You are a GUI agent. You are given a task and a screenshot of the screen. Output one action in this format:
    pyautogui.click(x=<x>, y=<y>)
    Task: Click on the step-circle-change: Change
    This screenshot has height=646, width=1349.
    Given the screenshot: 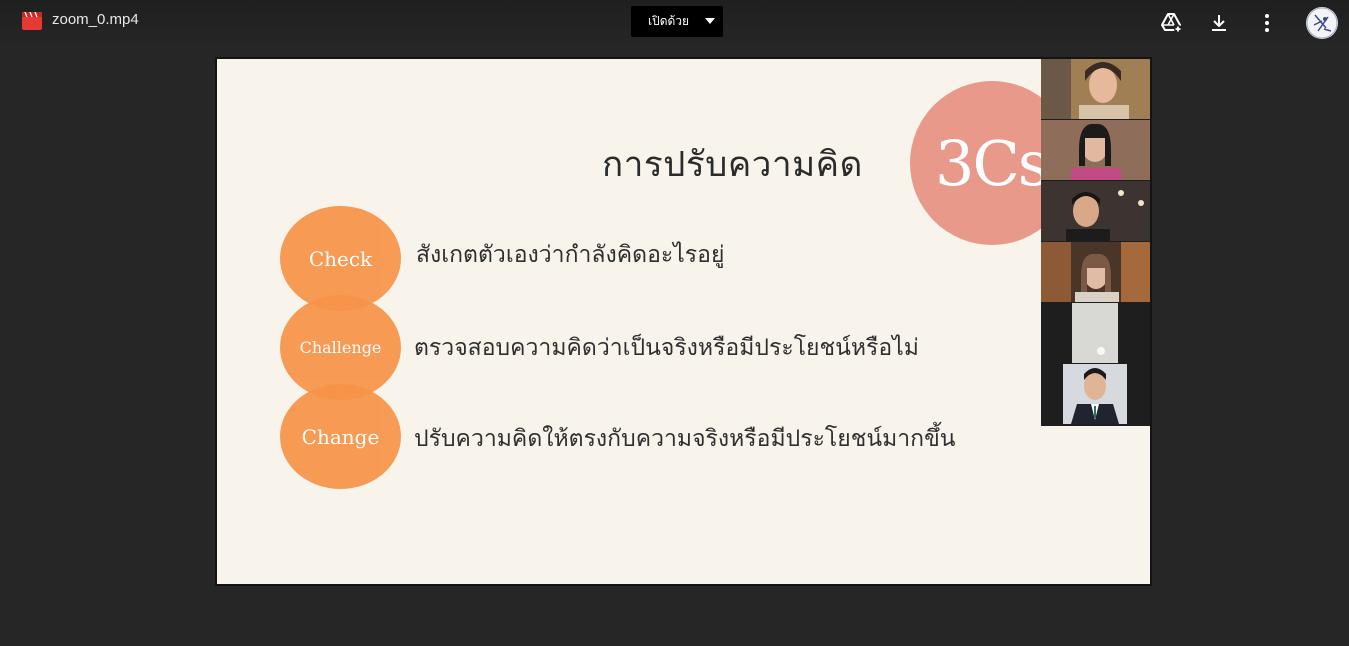 What is the action you would take?
    pyautogui.click(x=340, y=436)
    